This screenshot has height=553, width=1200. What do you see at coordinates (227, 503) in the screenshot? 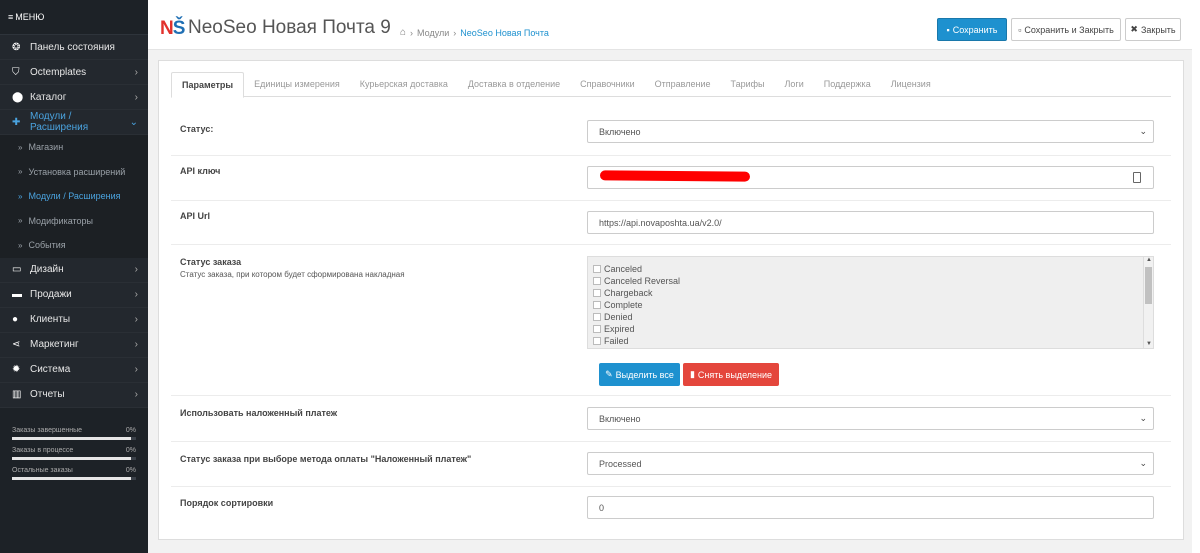
I see `sort-order-label: Порядок сортировки` at bounding box center [227, 503].